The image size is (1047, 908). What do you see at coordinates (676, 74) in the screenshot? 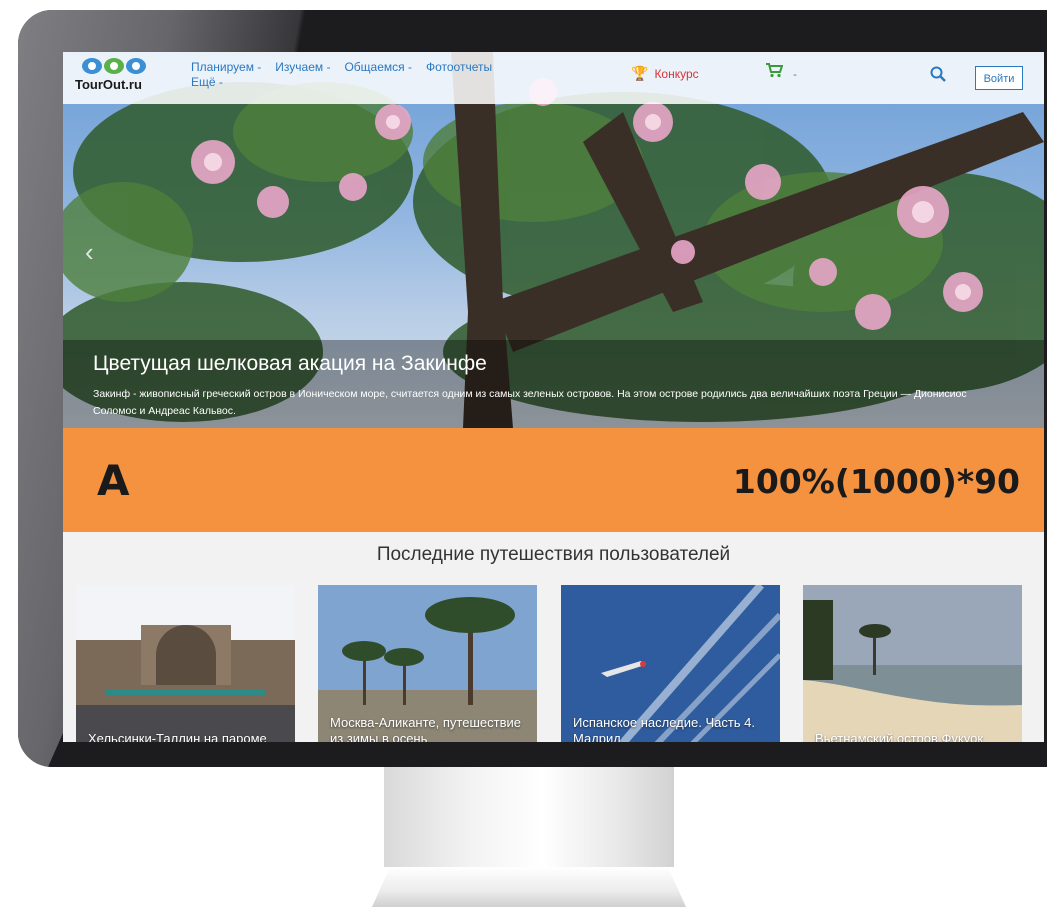
I see `contest-label: Конкурс` at bounding box center [676, 74].